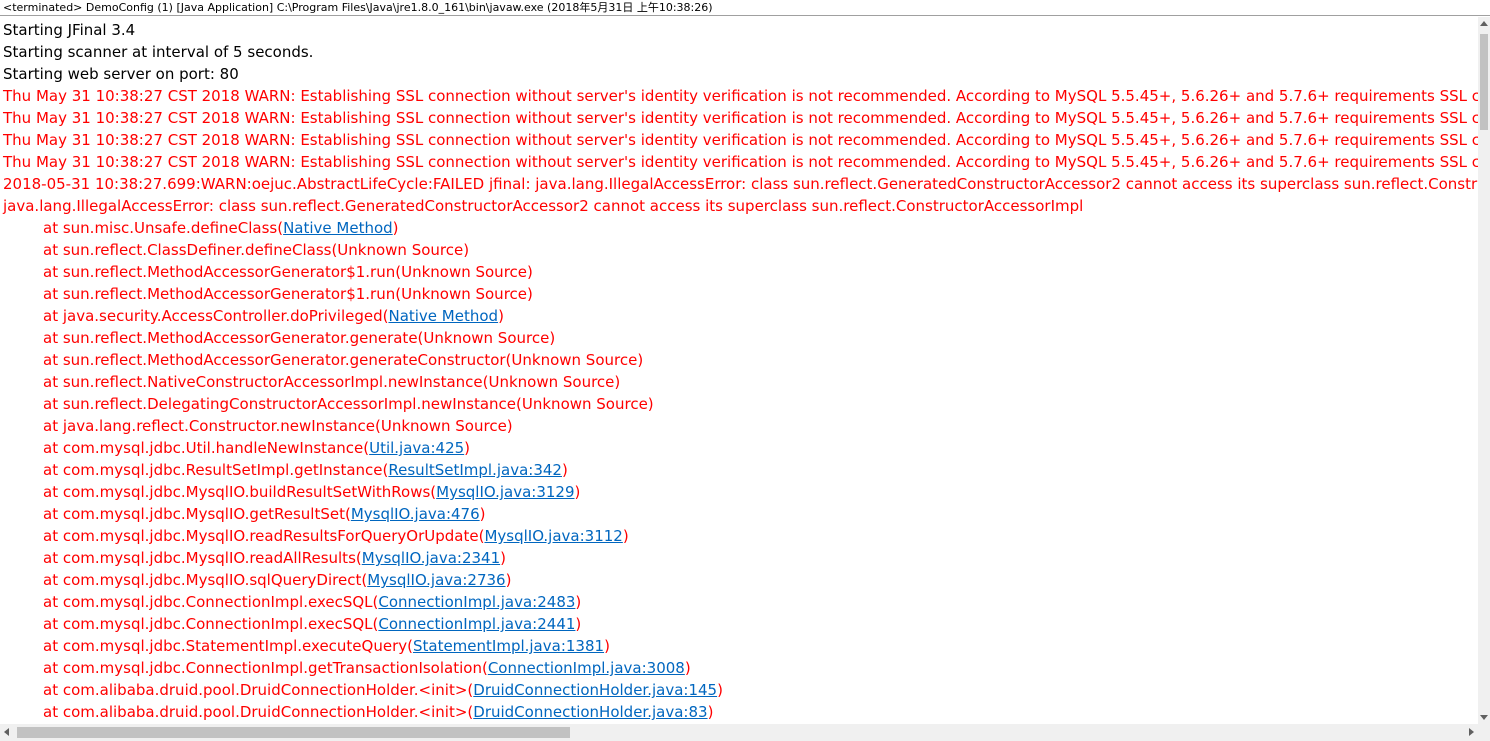 Image resolution: width=1490 pixels, height=741 pixels. I want to click on source-link: MysqlIO.java:2736, so click(436, 580).